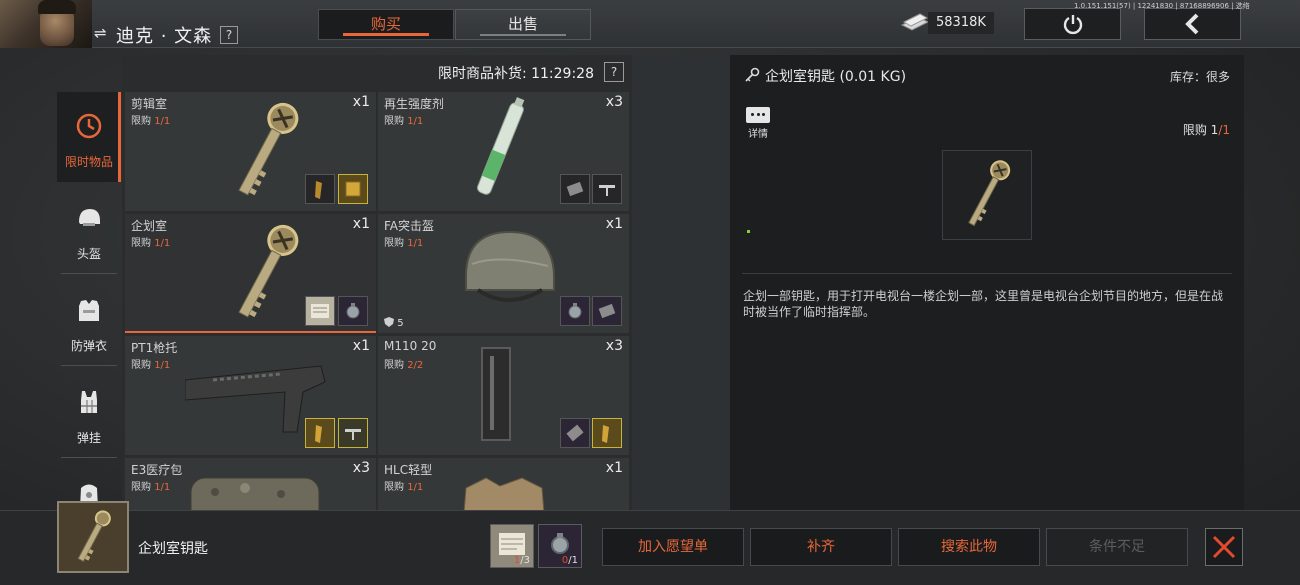 The image size is (1300, 585). I want to click on shop-item: 剪辑室 限购 1/1 x1, so click(250, 151).